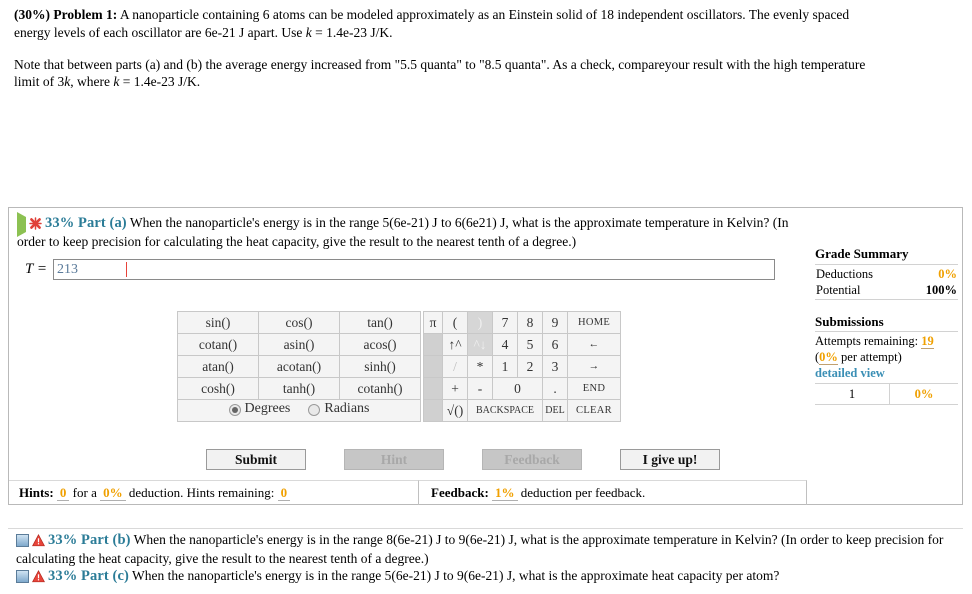  I want to click on key-digit-2: 2, so click(530, 366).